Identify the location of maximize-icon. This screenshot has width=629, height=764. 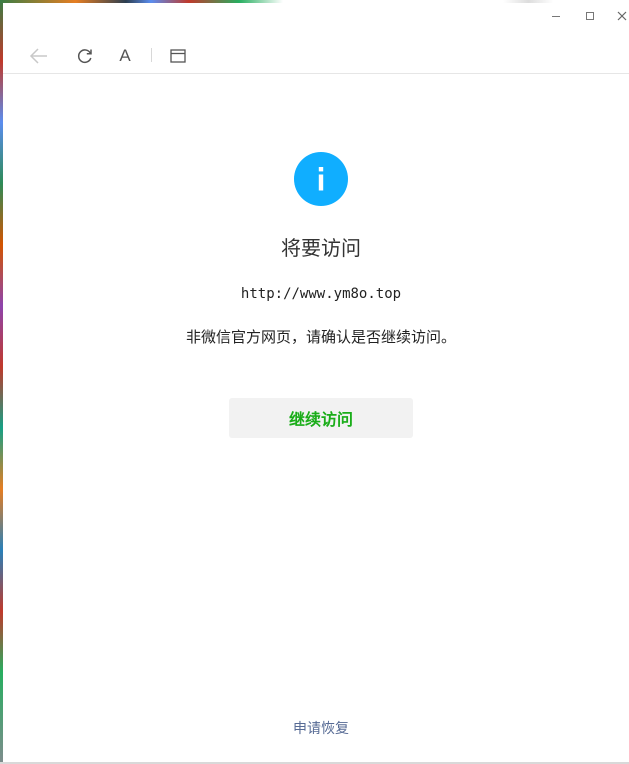
(590, 16).